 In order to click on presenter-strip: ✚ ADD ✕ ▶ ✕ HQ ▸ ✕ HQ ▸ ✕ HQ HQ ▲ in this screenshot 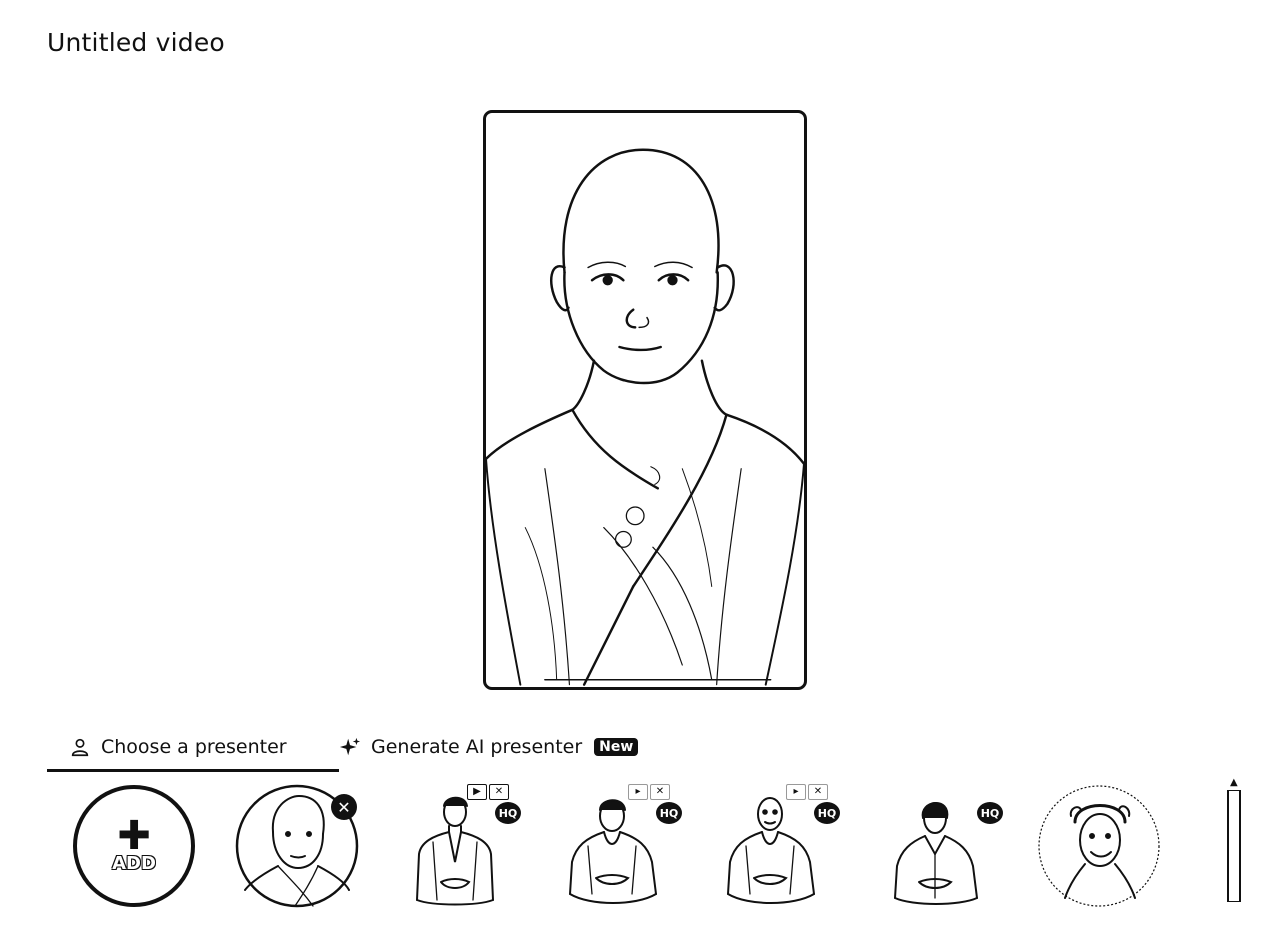, I will do `click(640, 848)`.